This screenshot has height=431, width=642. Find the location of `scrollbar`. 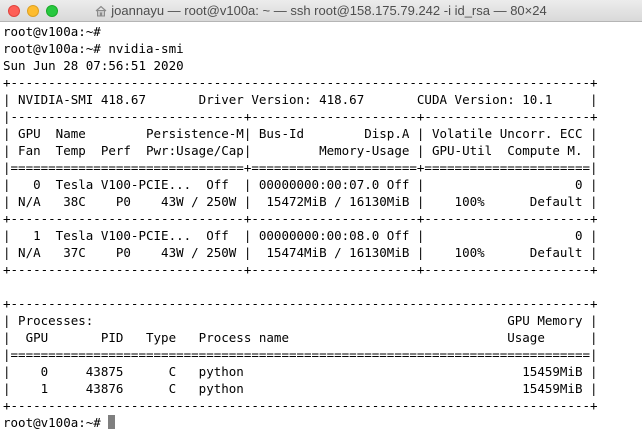

scrollbar is located at coordinates (640, 227).